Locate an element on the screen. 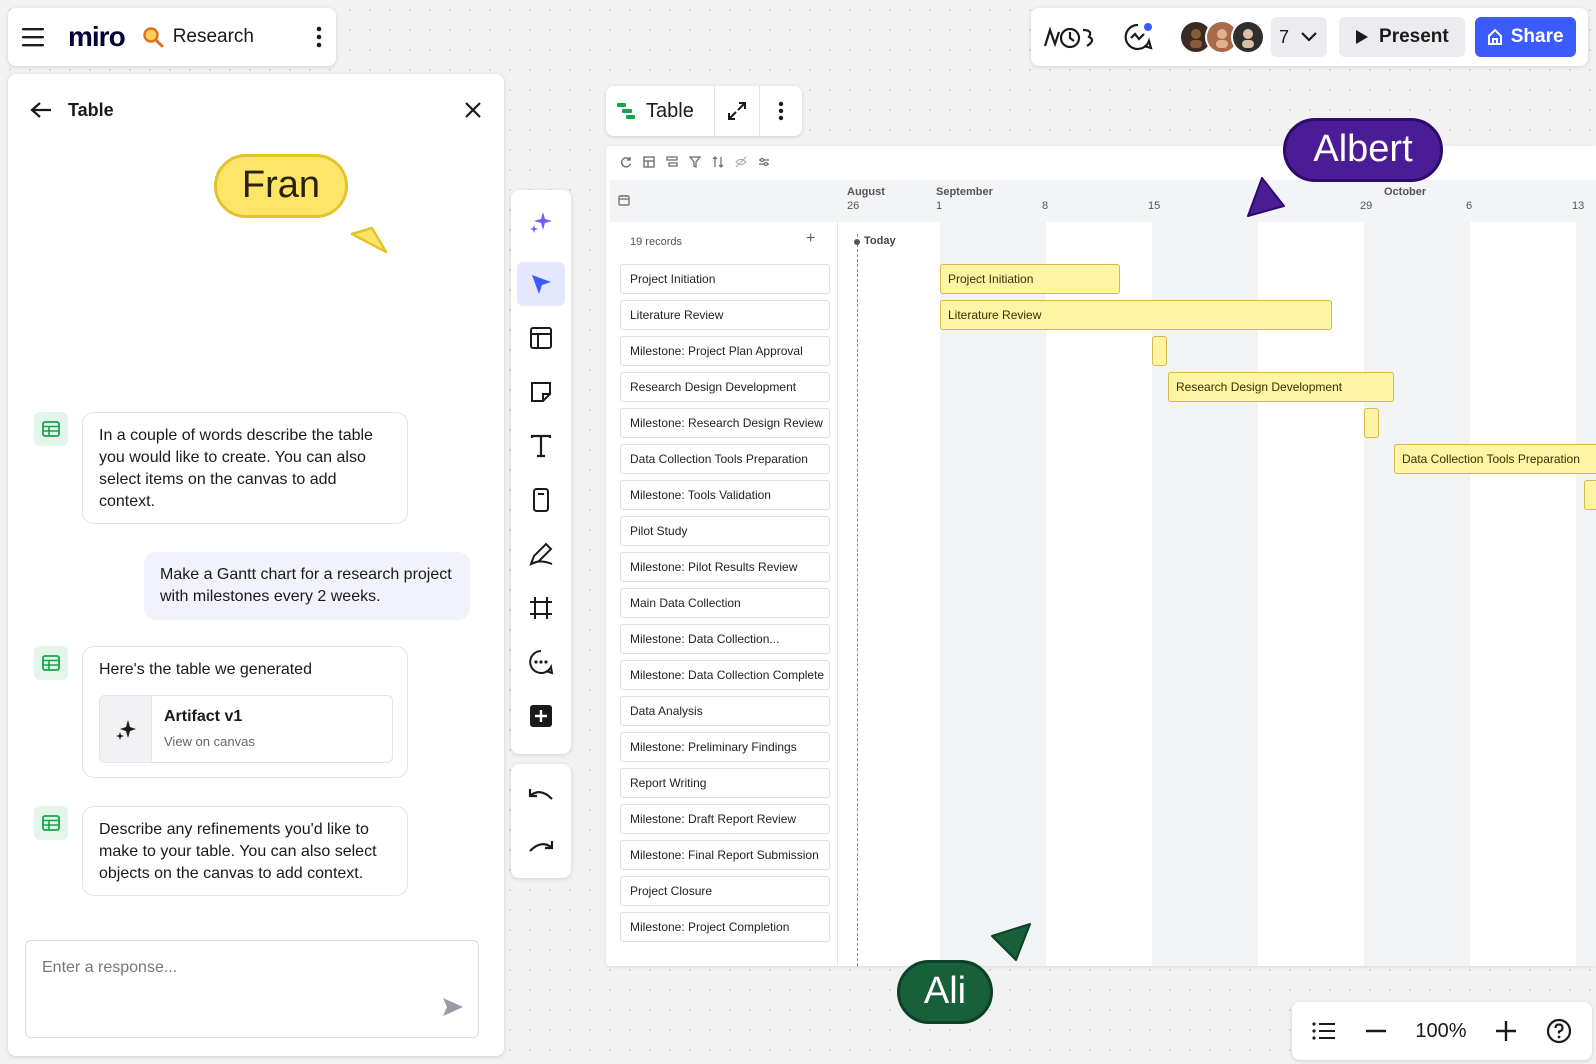  add-record-button: + is located at coordinates (810, 239).